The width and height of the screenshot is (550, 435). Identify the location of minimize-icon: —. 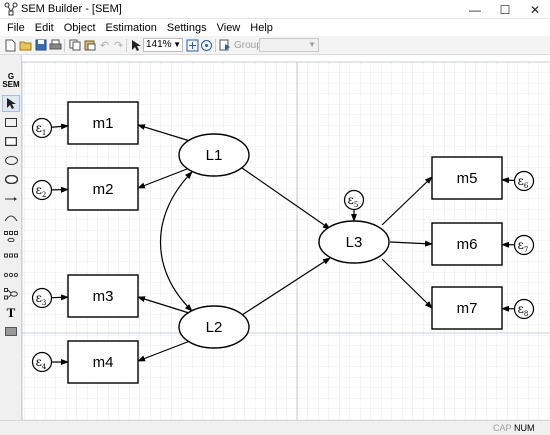
(475, 9).